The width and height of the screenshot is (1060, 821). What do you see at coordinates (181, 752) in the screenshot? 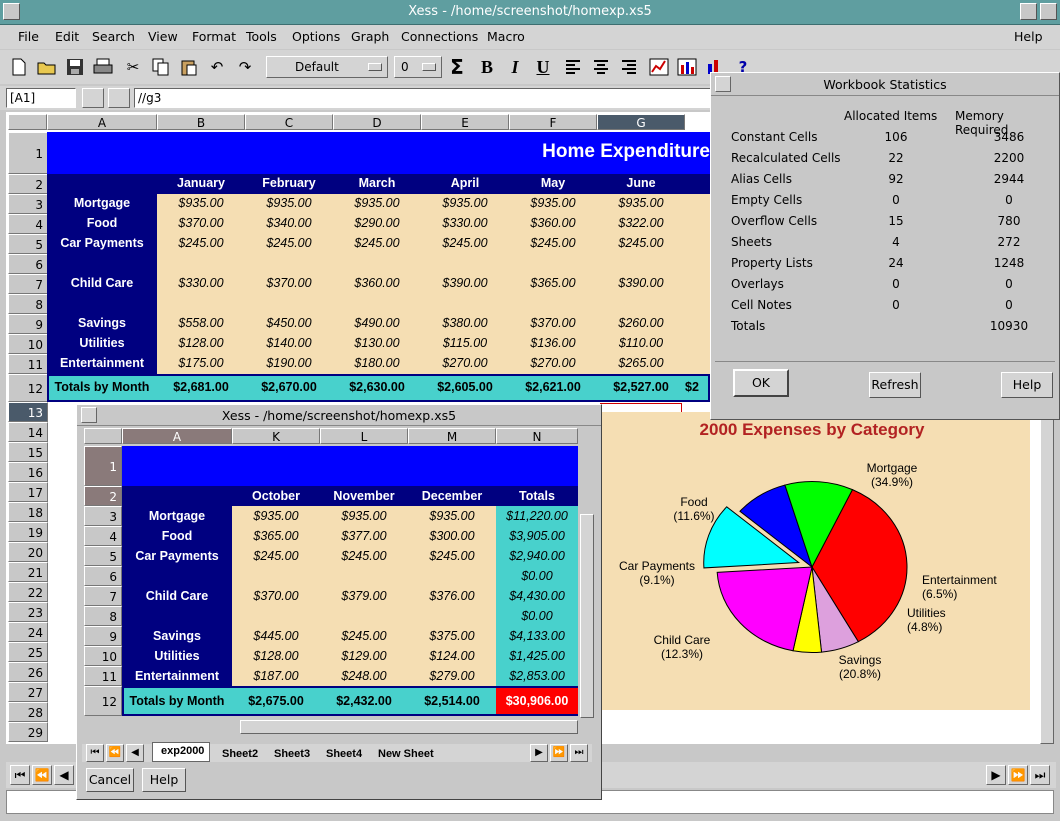
I see `tab-exp2000: exp2000` at bounding box center [181, 752].